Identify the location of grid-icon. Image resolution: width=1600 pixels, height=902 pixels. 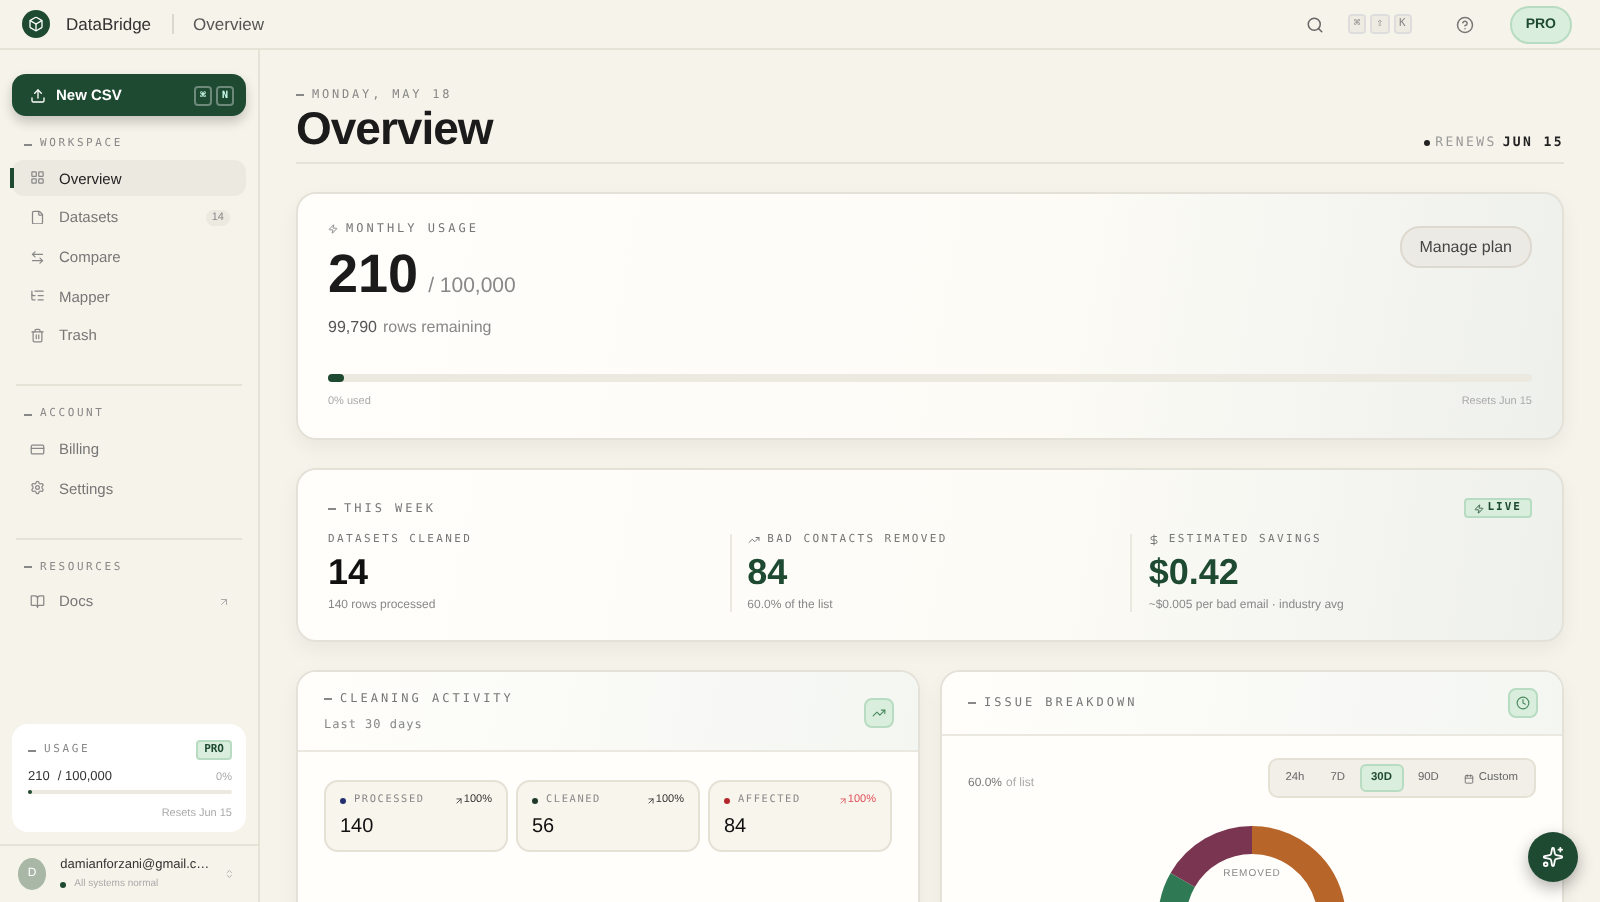
(37, 178).